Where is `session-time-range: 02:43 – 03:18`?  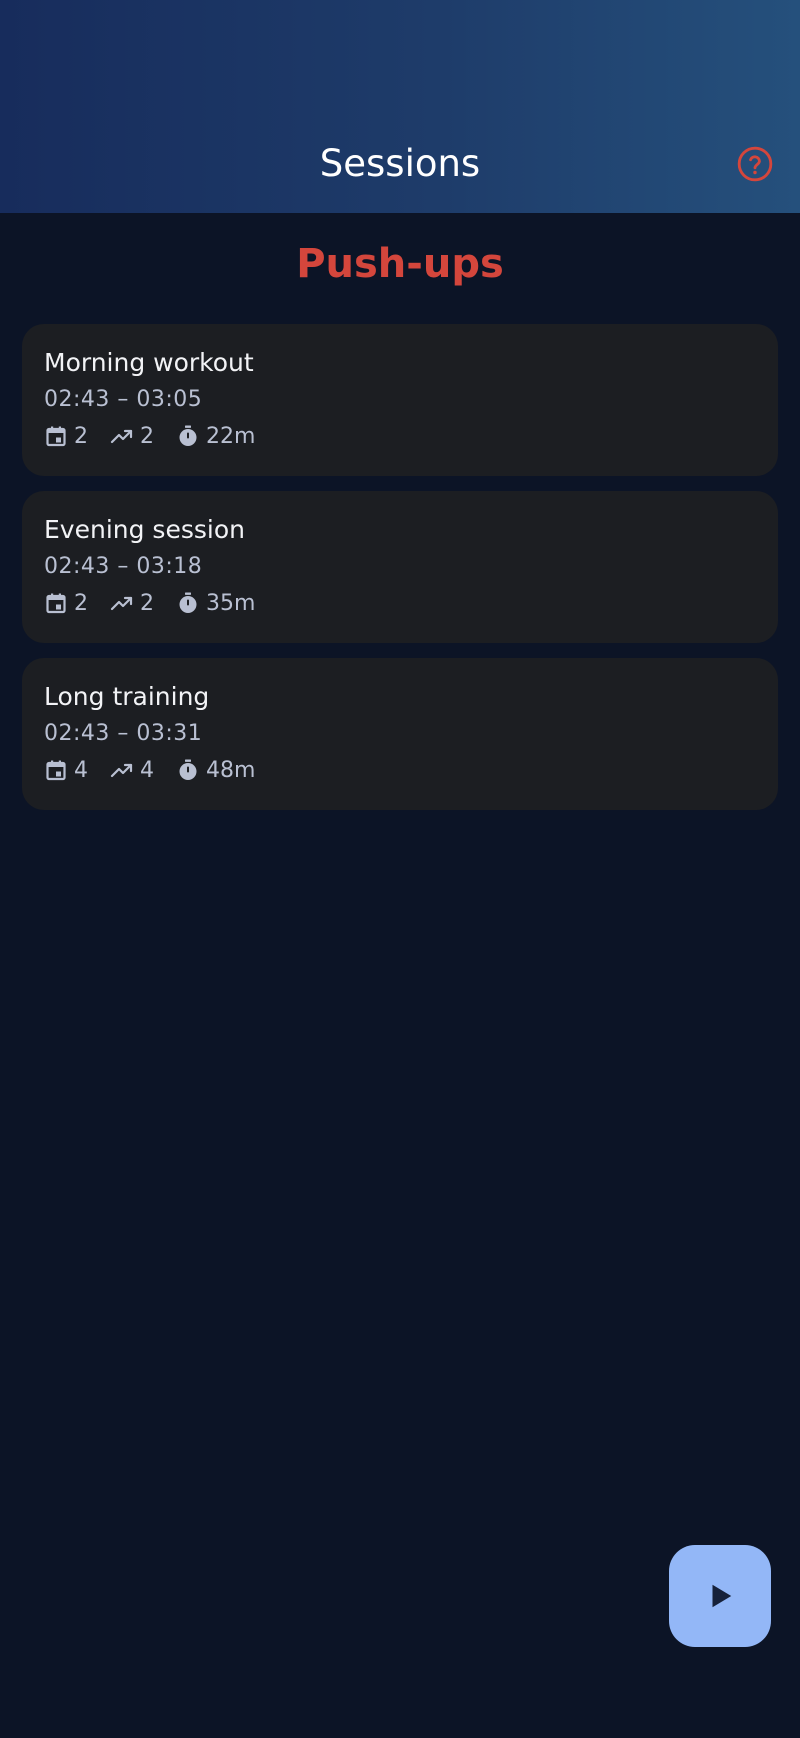
session-time-range: 02:43 – 03:18 is located at coordinates (123, 566).